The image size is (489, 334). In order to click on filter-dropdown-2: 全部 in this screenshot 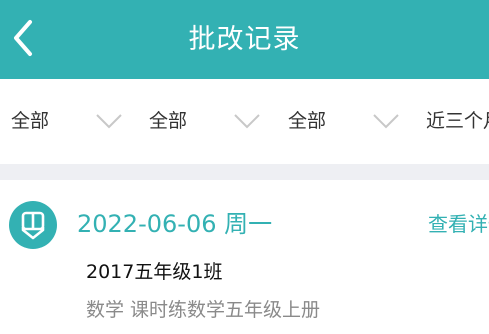, I will do `click(210, 121)`.